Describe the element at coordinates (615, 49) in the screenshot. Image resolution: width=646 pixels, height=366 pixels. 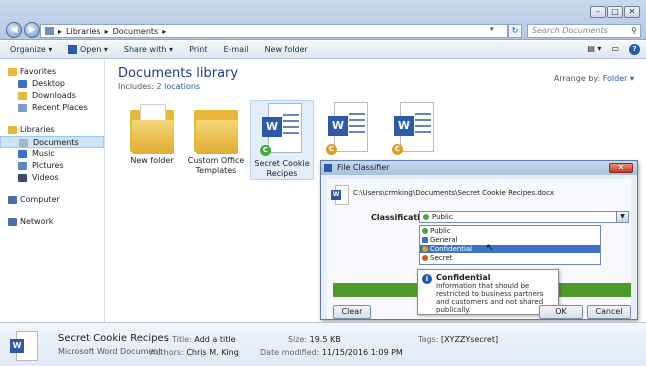
I see `preview-pane-icon: ▭` at that location.